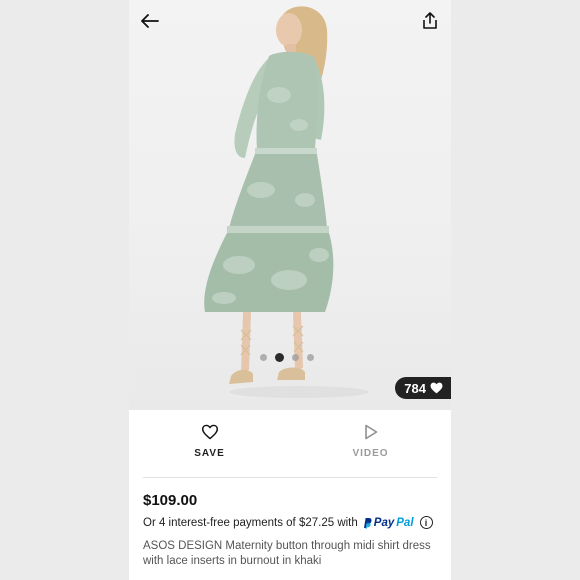 This screenshot has width=580, height=580. Describe the element at coordinates (415, 388) in the screenshot. I see `likes-count: 784` at that location.